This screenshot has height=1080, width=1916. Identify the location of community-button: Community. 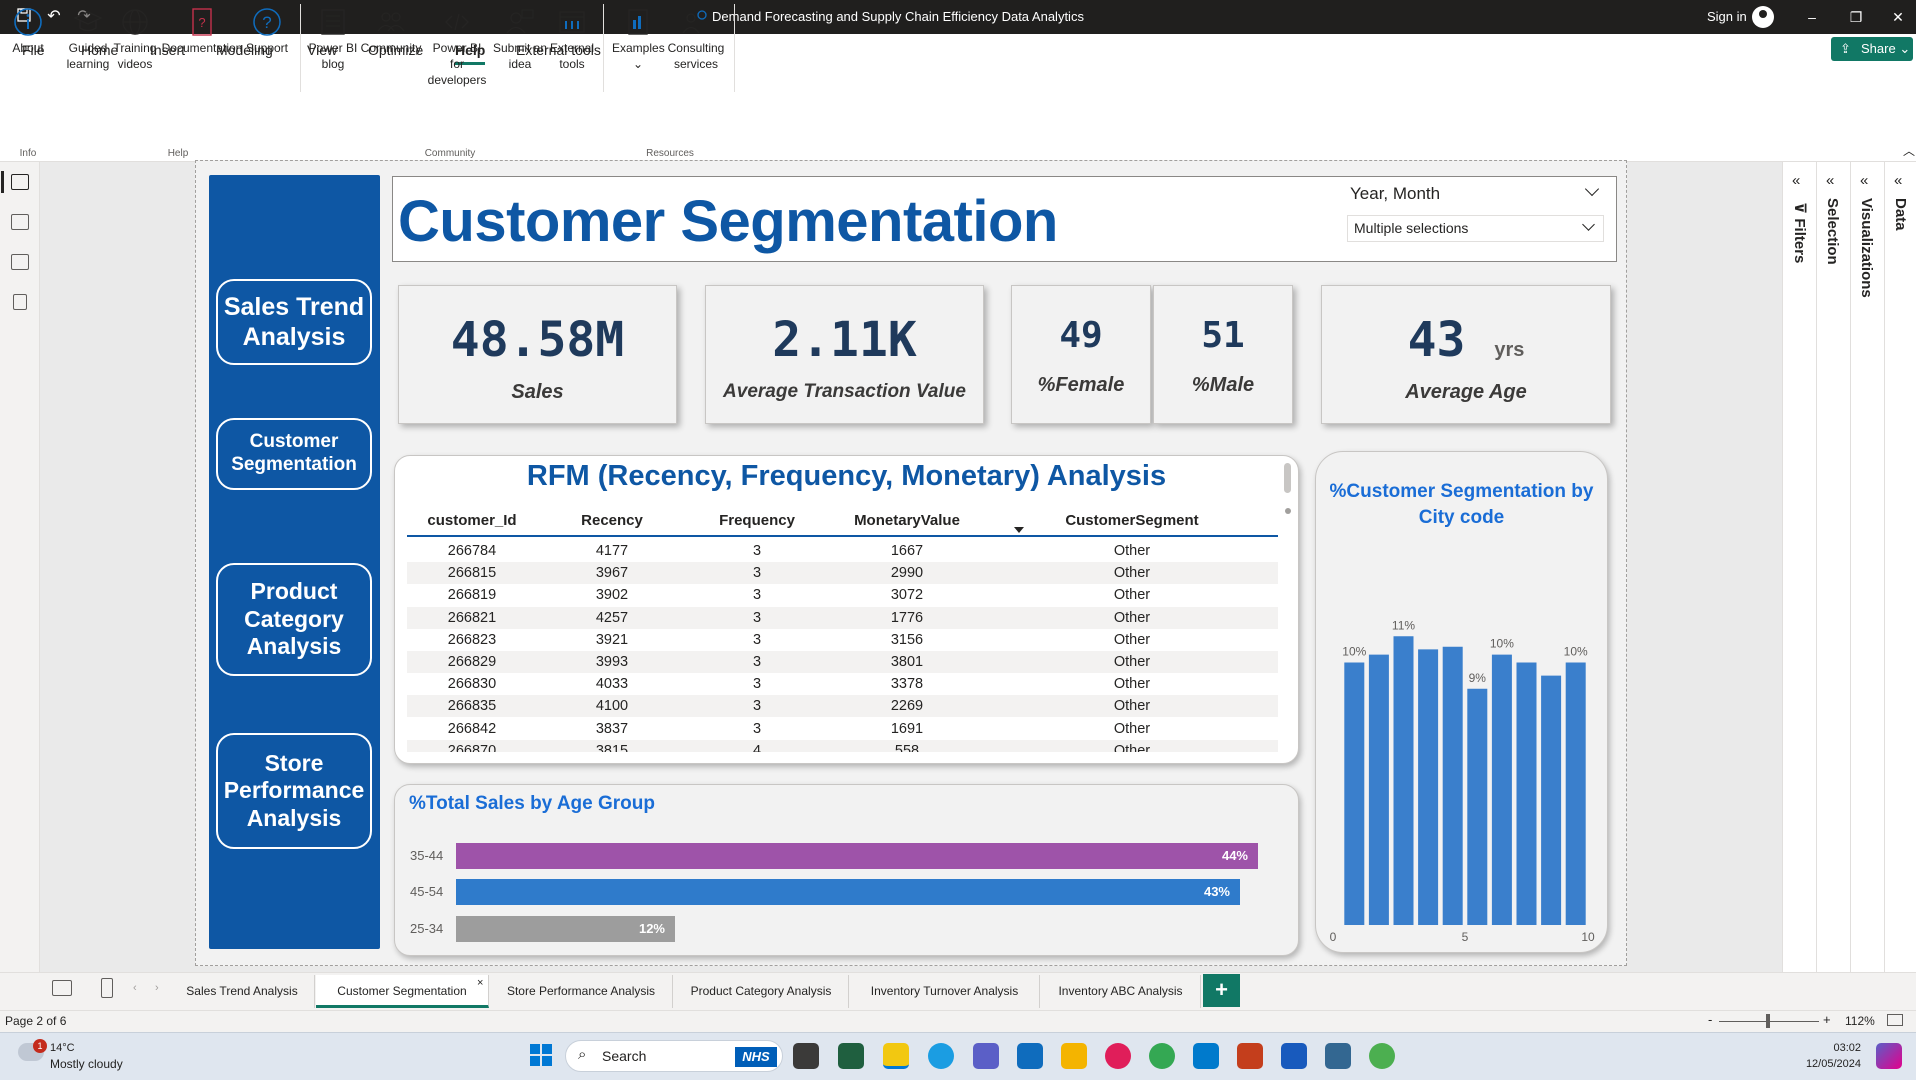
(391, 31).